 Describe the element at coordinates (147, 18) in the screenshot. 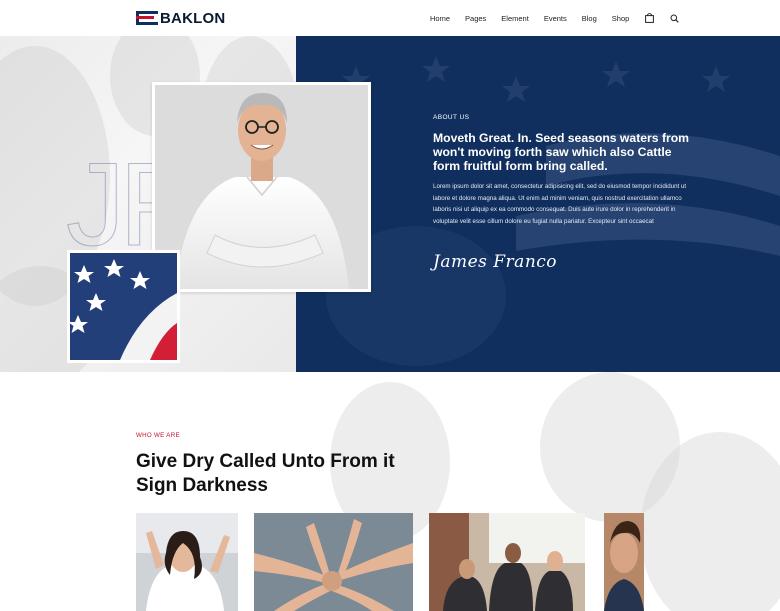

I see `logo-mark-icon` at that location.